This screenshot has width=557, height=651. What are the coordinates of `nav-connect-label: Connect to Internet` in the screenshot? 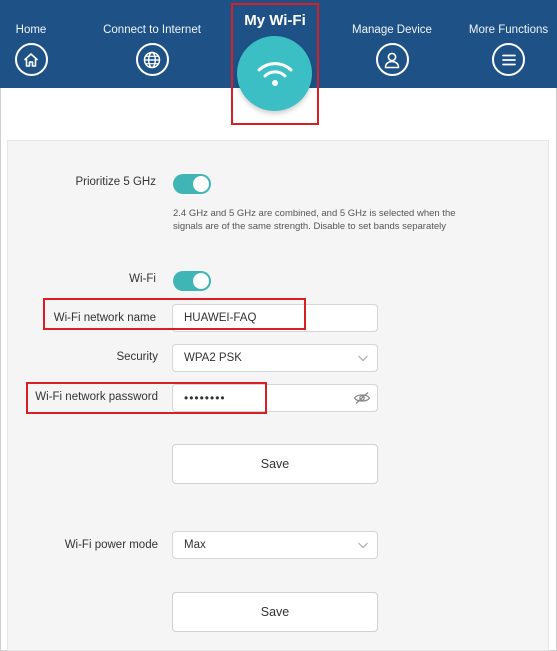 It's located at (152, 30).